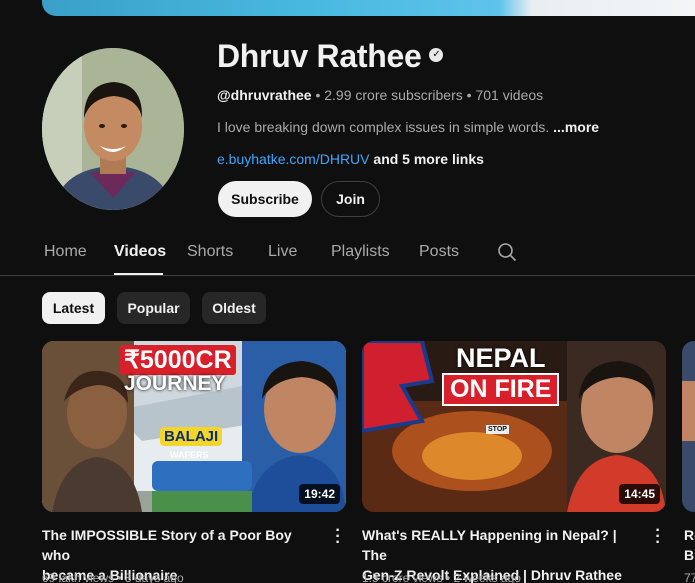  I want to click on video-duration: 19:42, so click(319, 494).